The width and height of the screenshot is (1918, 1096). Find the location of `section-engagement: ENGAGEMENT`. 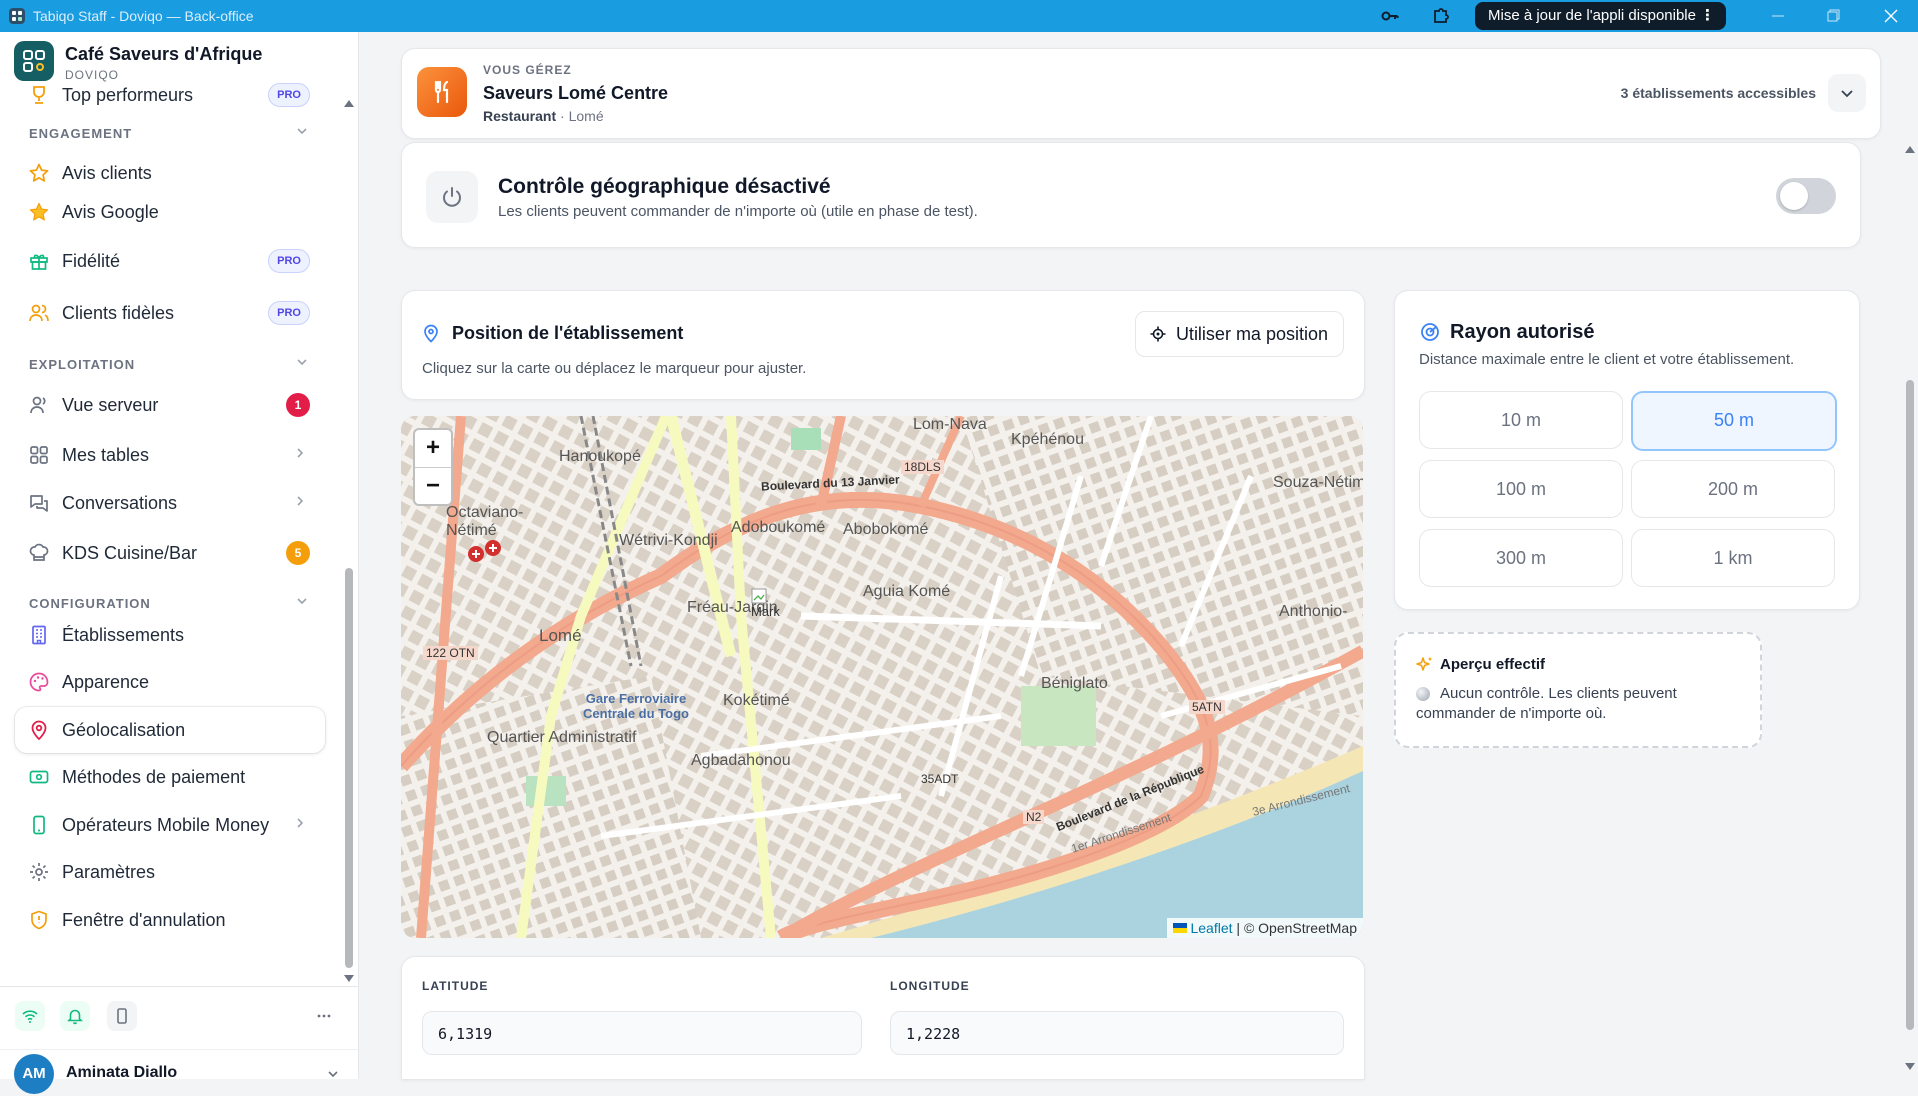

section-engagement: ENGAGEMENT is located at coordinates (168, 133).